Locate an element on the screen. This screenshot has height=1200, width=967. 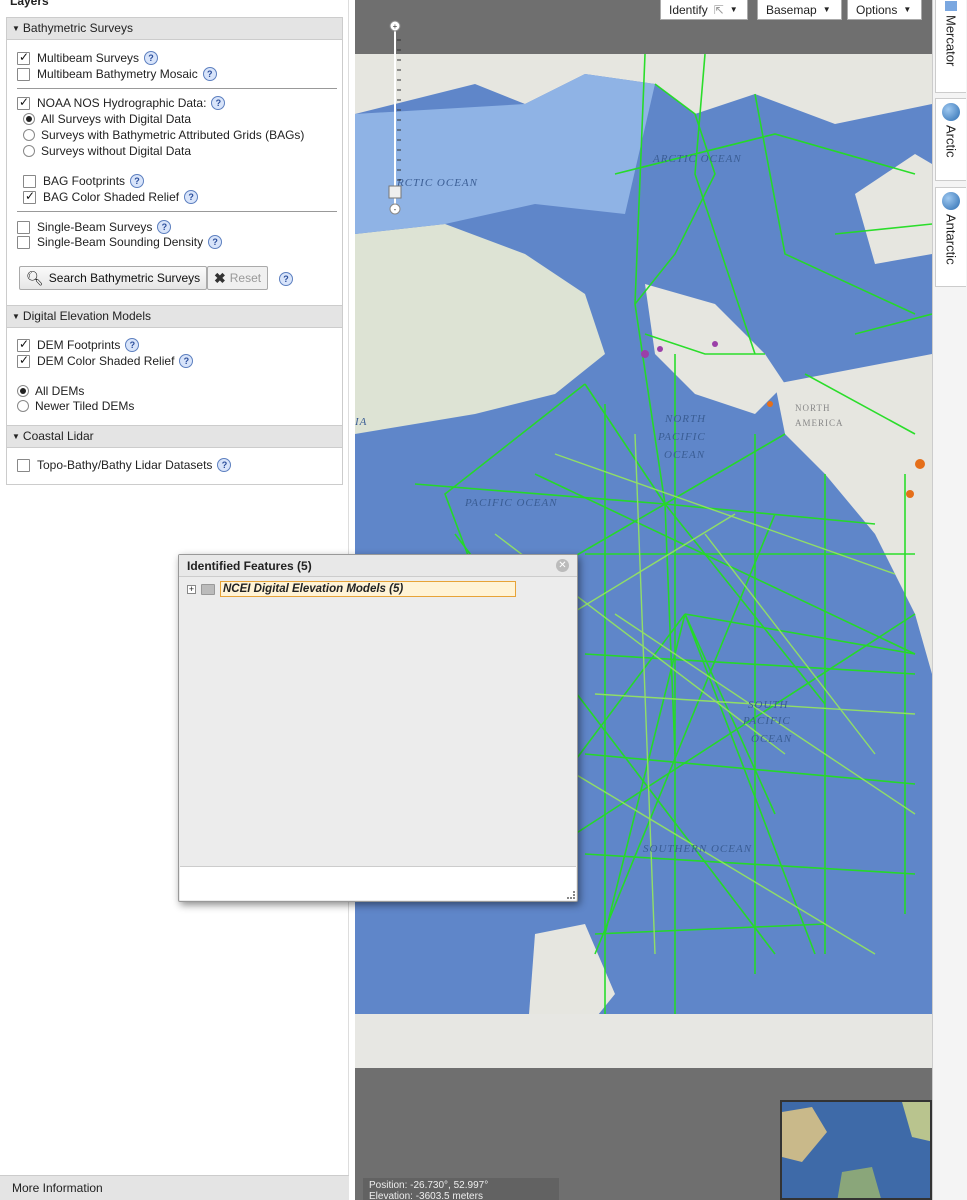
singlebeam-label: Single-Beam Surveys is located at coordinates (95, 227).